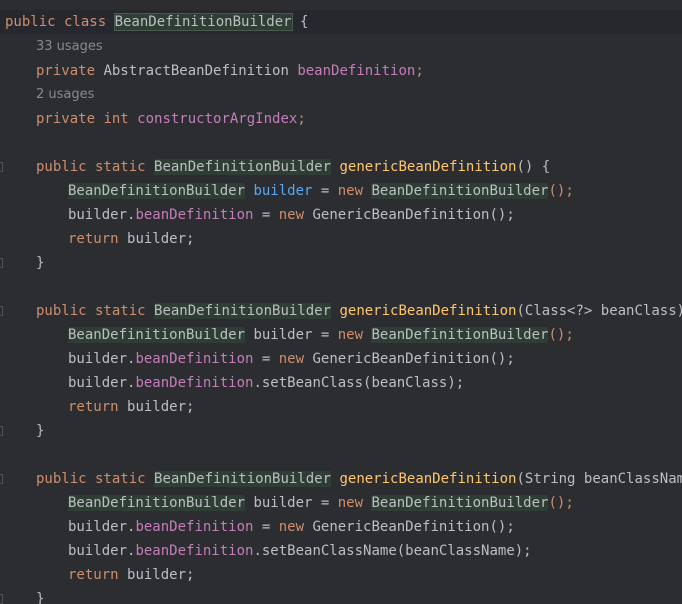 This screenshot has width=682, height=604. Describe the element at coordinates (65, 94) in the screenshot. I see `usages-count: 2 usages` at that location.